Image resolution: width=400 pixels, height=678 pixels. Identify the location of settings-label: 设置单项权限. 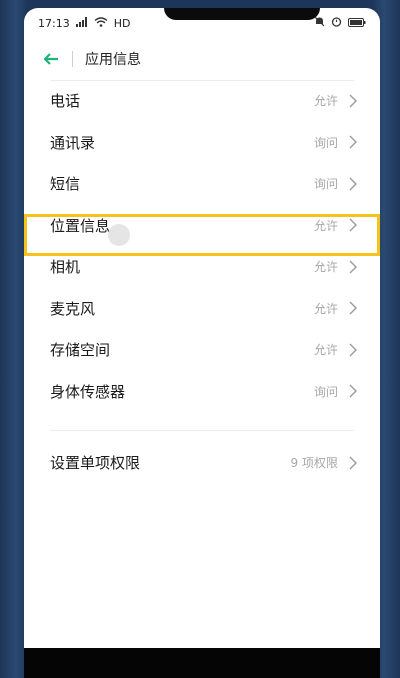
(95, 463).